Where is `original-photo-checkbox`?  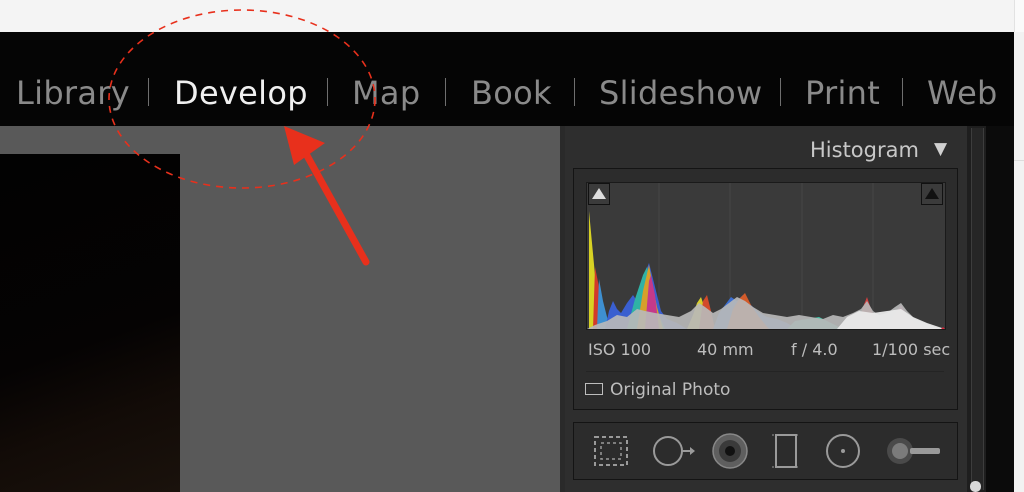
original-photo-checkbox is located at coordinates (594, 389).